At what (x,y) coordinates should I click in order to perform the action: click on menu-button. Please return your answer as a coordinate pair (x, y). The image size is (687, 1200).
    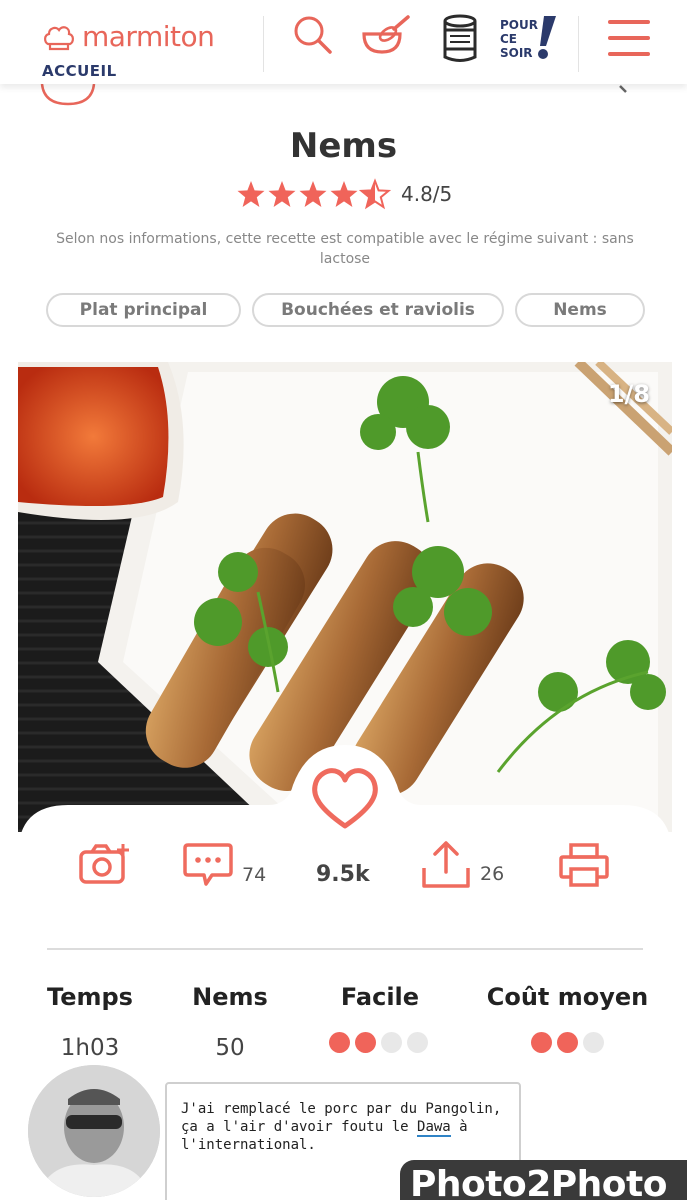
    Looking at the image, I should click on (629, 40).